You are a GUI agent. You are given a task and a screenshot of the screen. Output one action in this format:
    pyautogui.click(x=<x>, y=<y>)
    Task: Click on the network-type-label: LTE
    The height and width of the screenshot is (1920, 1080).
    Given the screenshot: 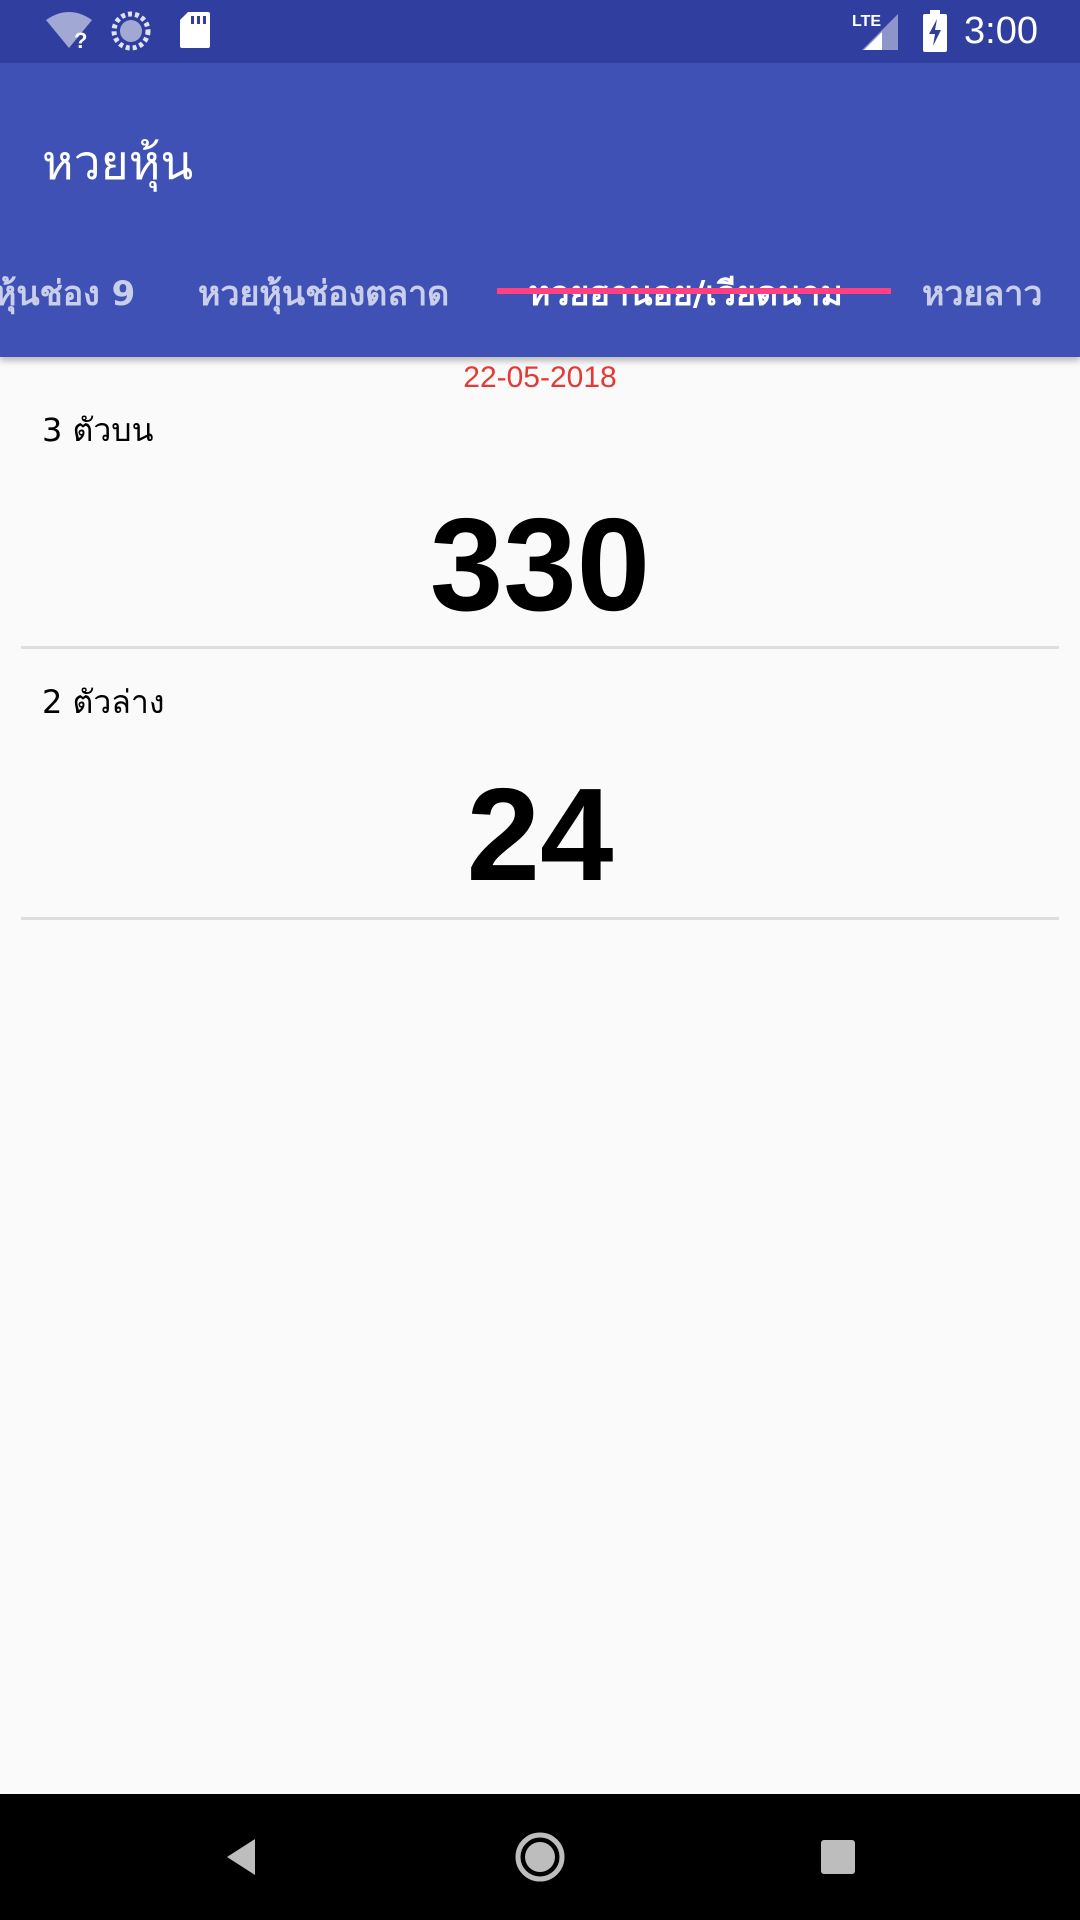 What is the action you would take?
    pyautogui.click(x=866, y=21)
    